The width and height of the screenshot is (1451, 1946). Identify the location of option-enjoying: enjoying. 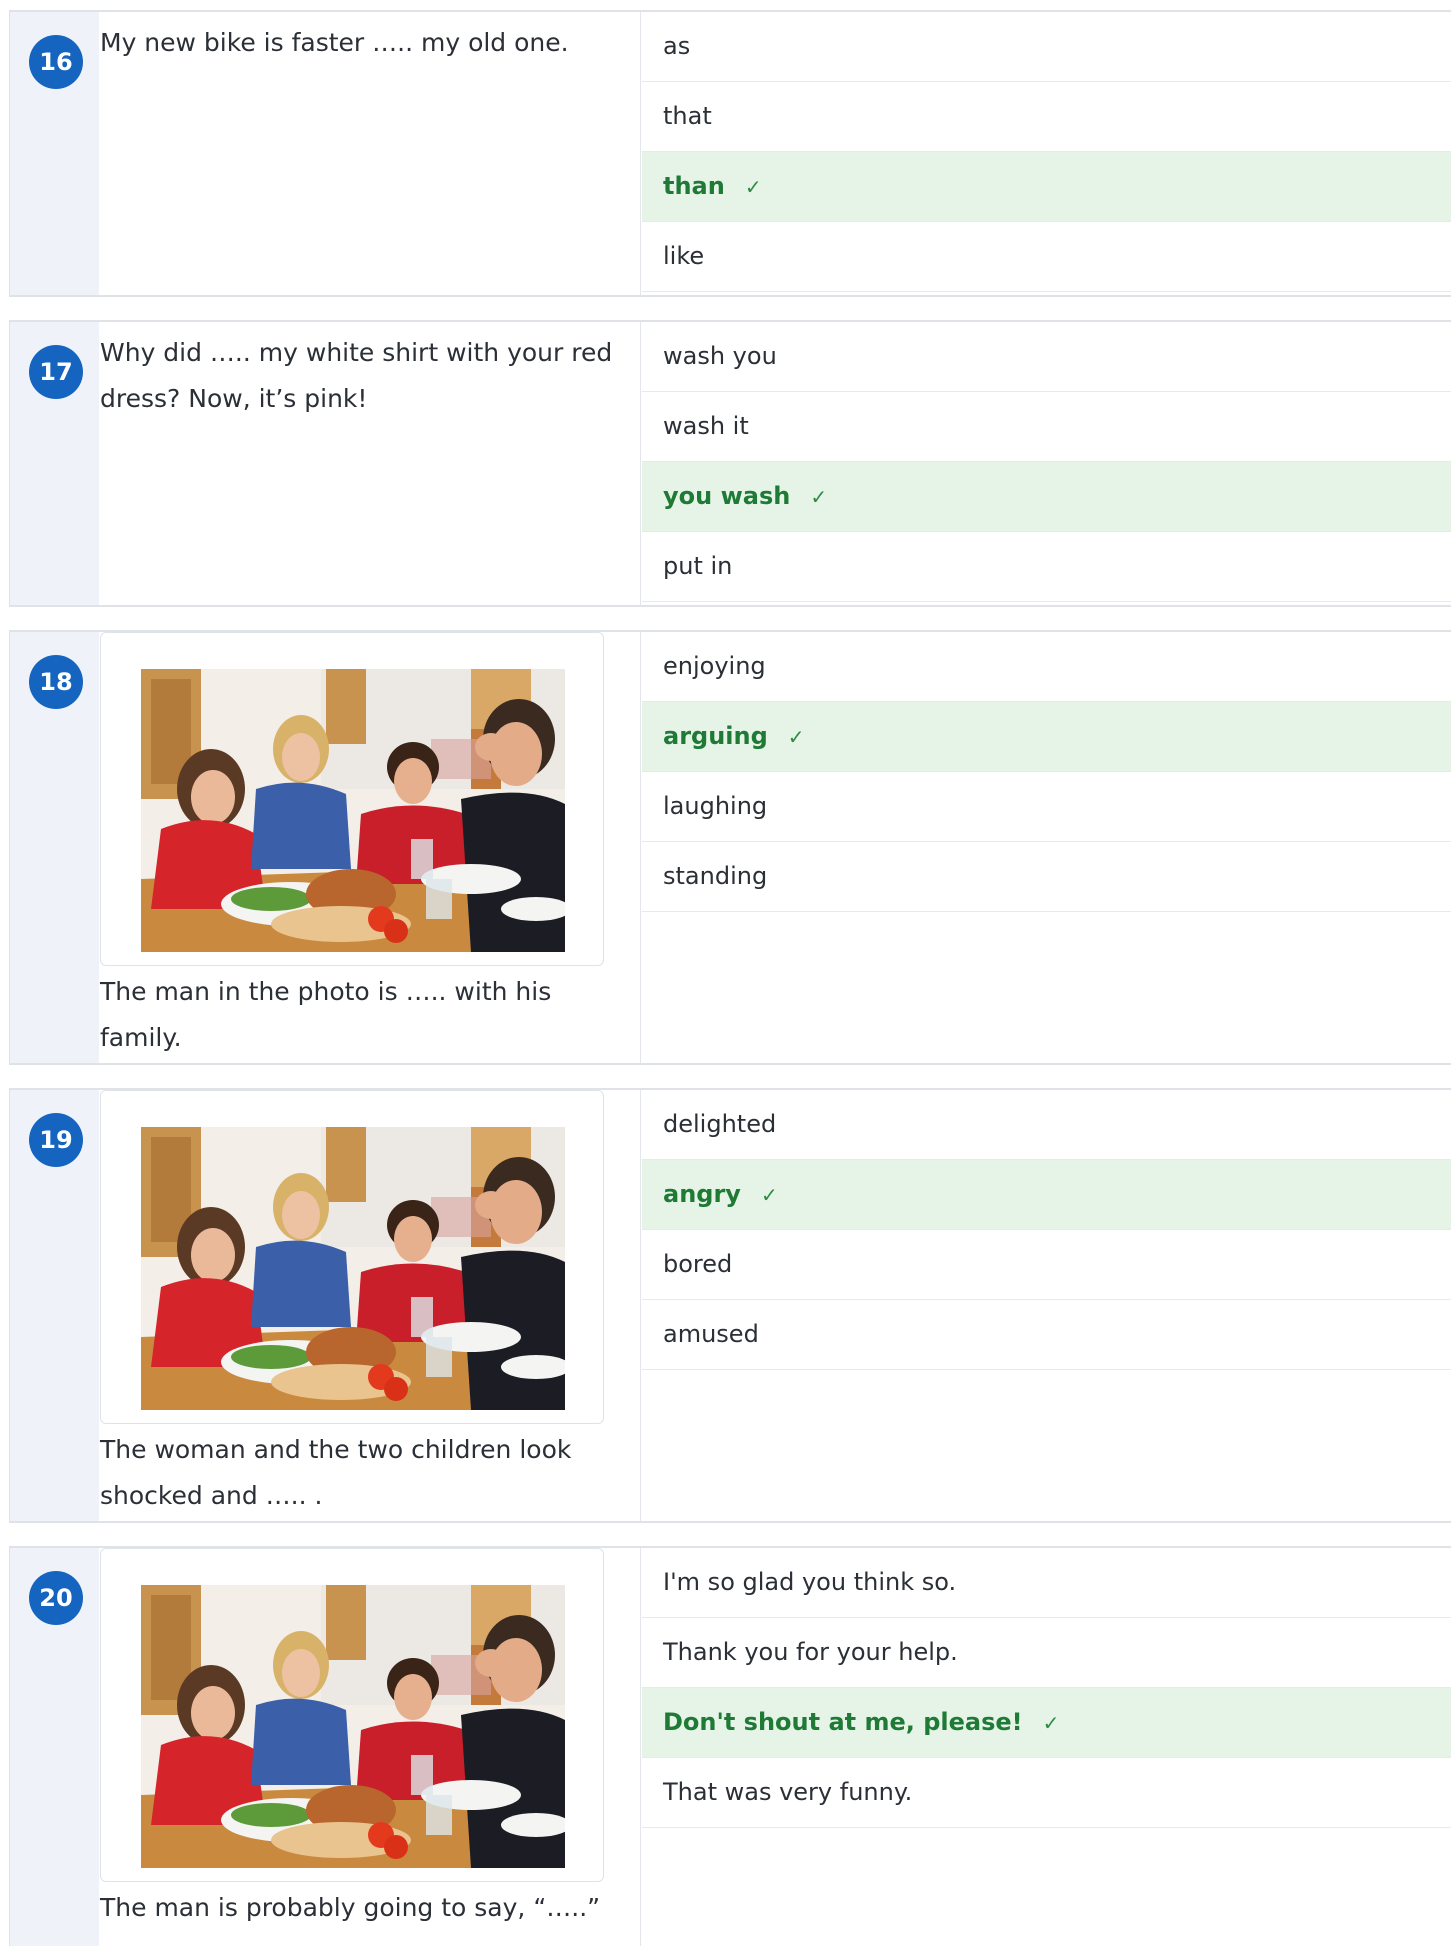
(1046, 667).